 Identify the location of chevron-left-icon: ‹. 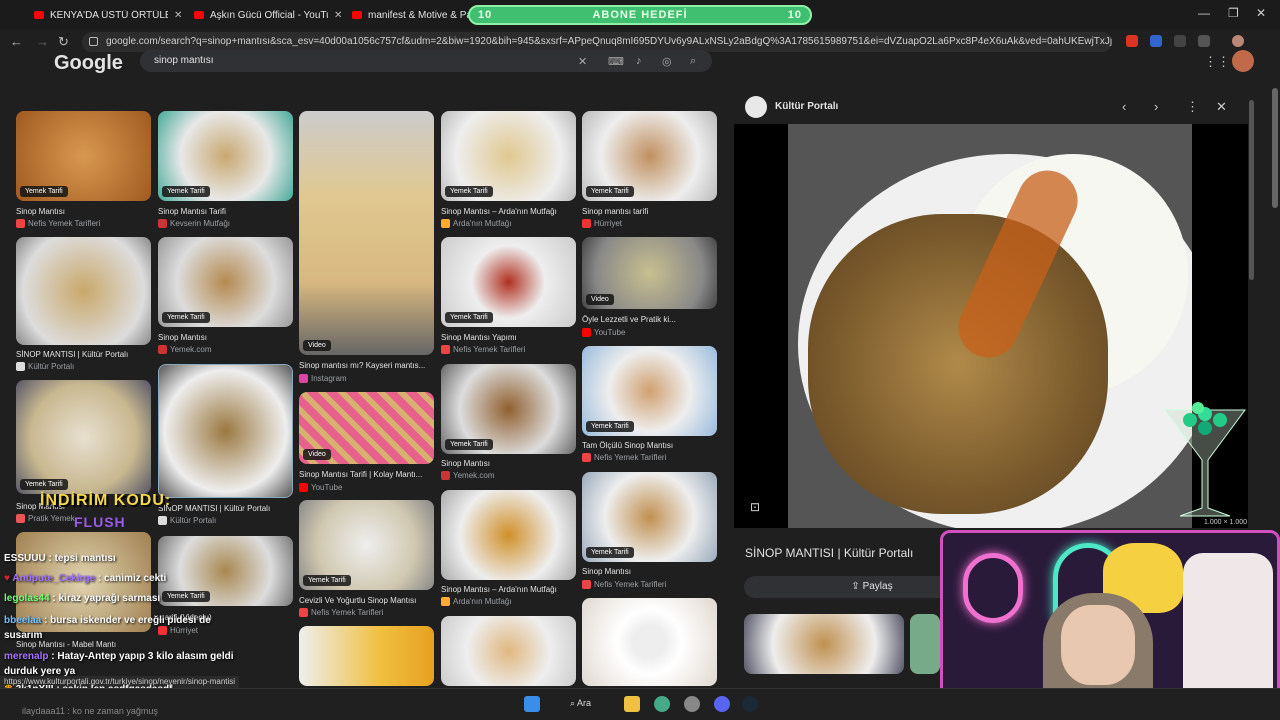
(1124, 106).